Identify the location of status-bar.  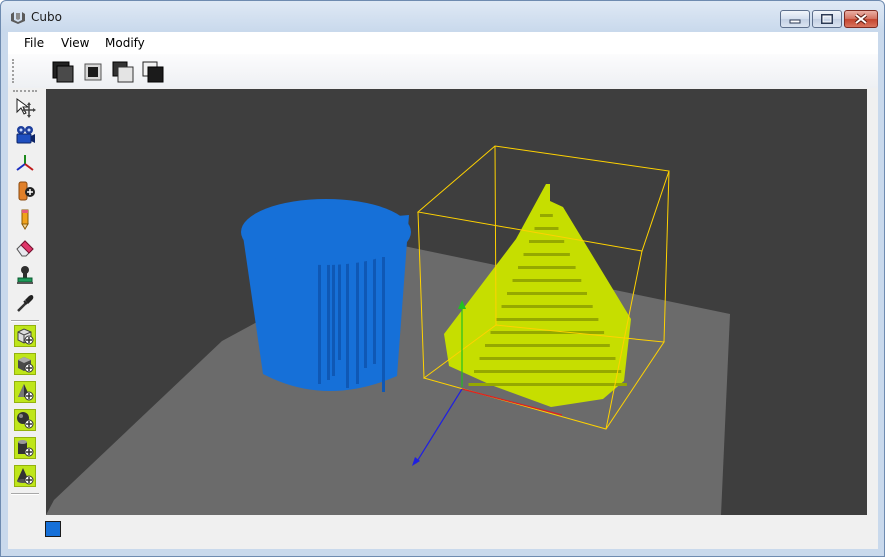
(443, 532).